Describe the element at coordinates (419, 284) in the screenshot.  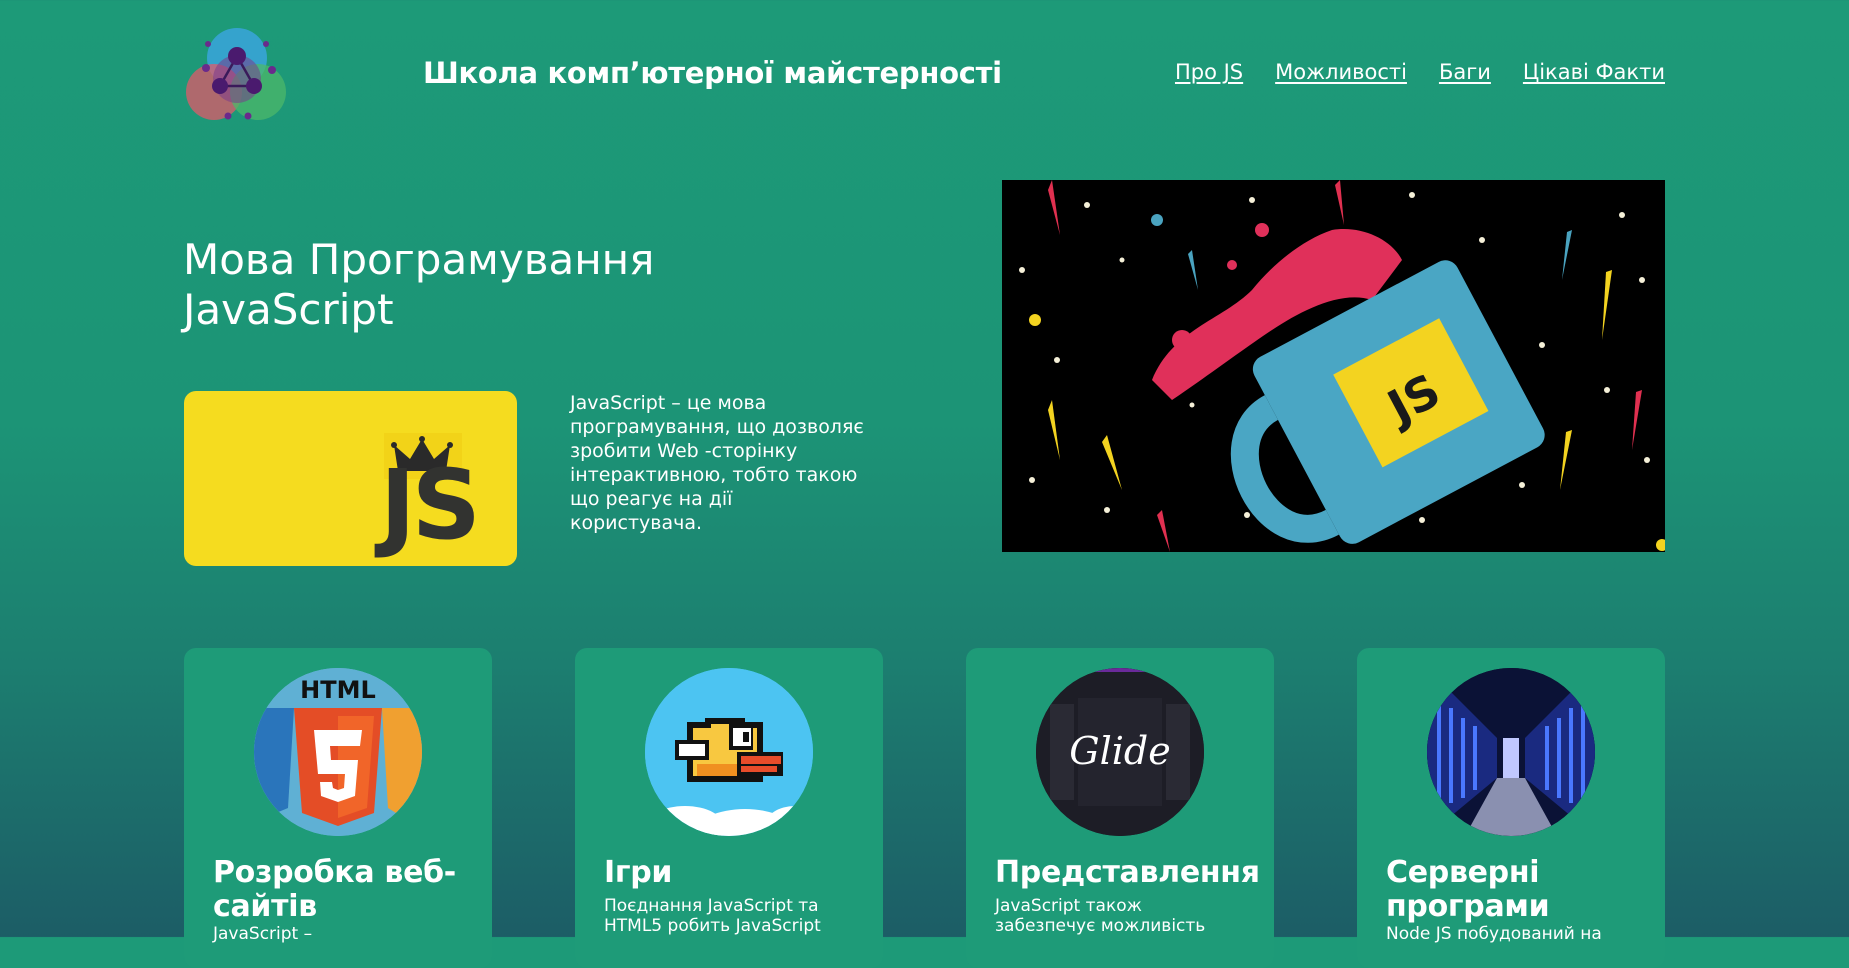
I see `page-title: Мова Програмування JavaScript` at that location.